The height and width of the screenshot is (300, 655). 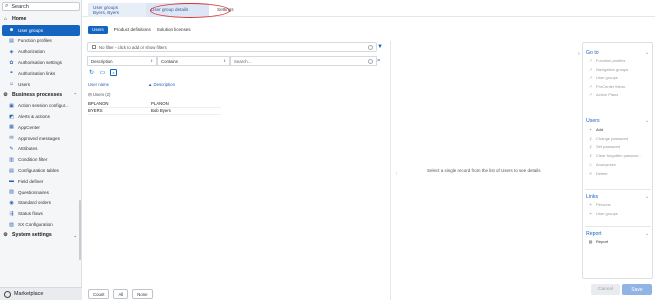 What do you see at coordinates (590, 164) in the screenshot?
I see `anonymize-icon: ☺` at bounding box center [590, 164].